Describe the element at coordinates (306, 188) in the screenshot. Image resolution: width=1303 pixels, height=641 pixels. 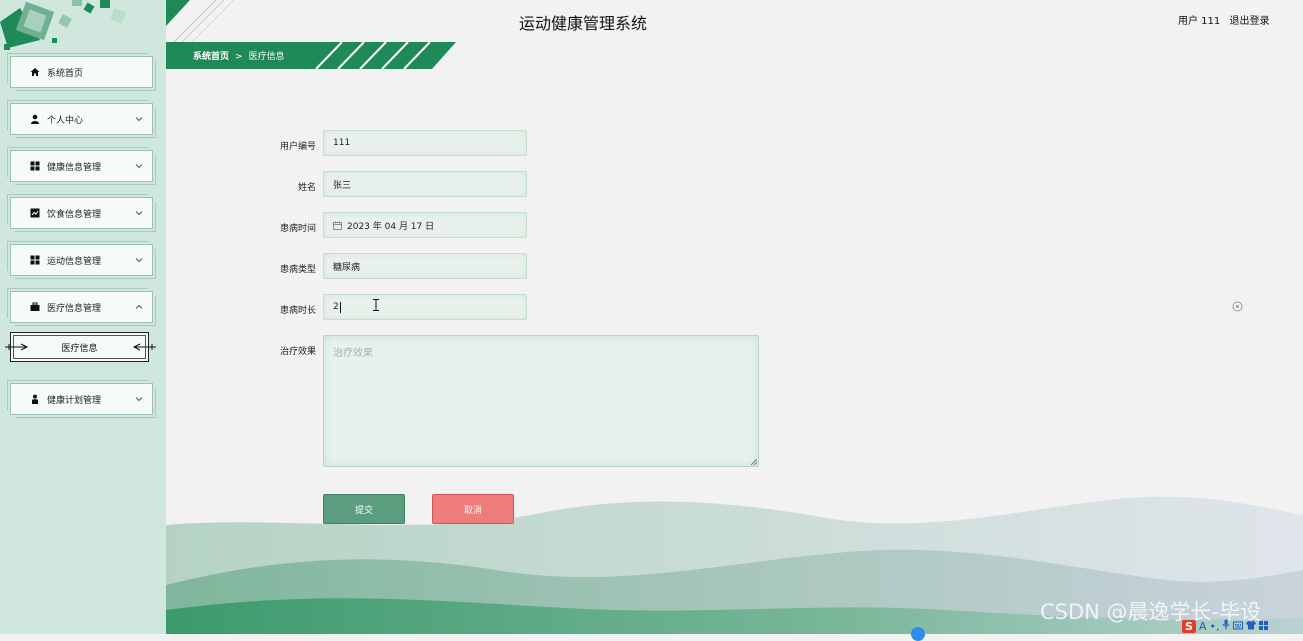
I see `name-label: 姓名` at that location.